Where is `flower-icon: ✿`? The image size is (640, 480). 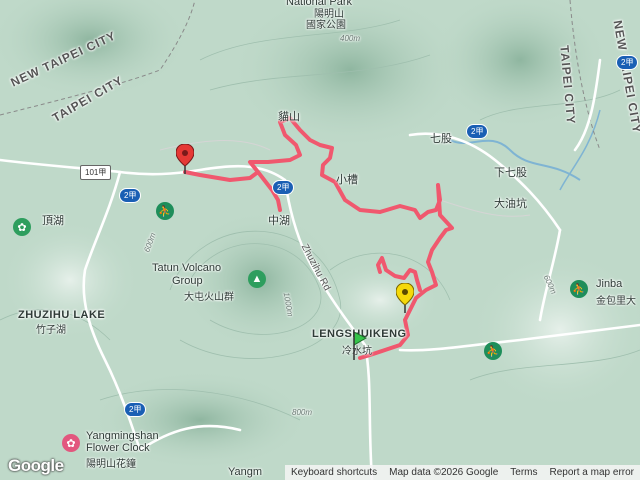 flower-icon: ✿ is located at coordinates (22, 227).